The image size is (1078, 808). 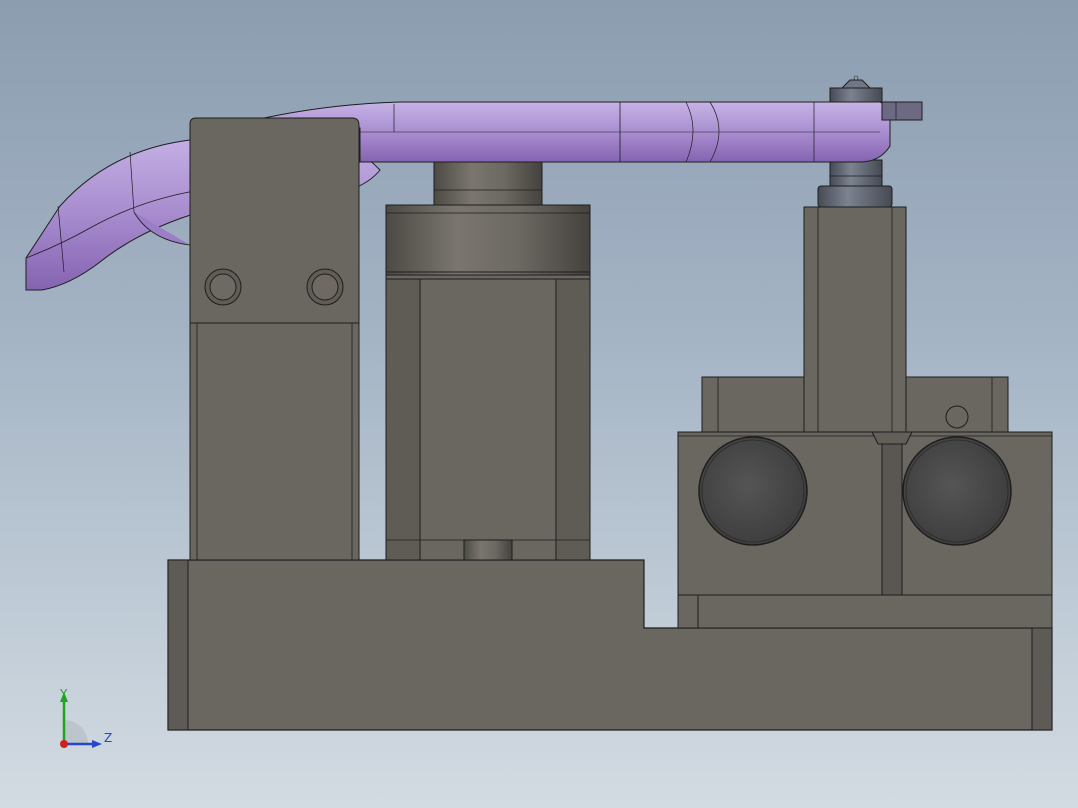 What do you see at coordinates (488, 361) in the screenshot?
I see `center-cylinder` at bounding box center [488, 361].